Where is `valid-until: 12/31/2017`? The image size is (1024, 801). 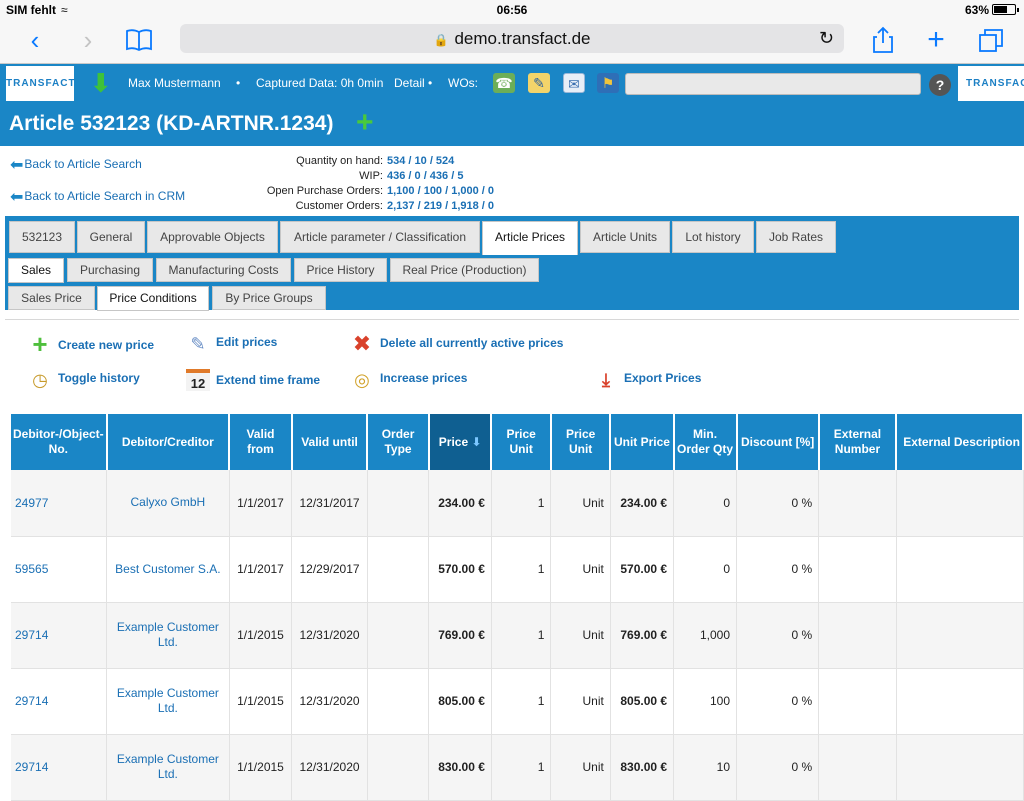 valid-until: 12/31/2017 is located at coordinates (329, 503).